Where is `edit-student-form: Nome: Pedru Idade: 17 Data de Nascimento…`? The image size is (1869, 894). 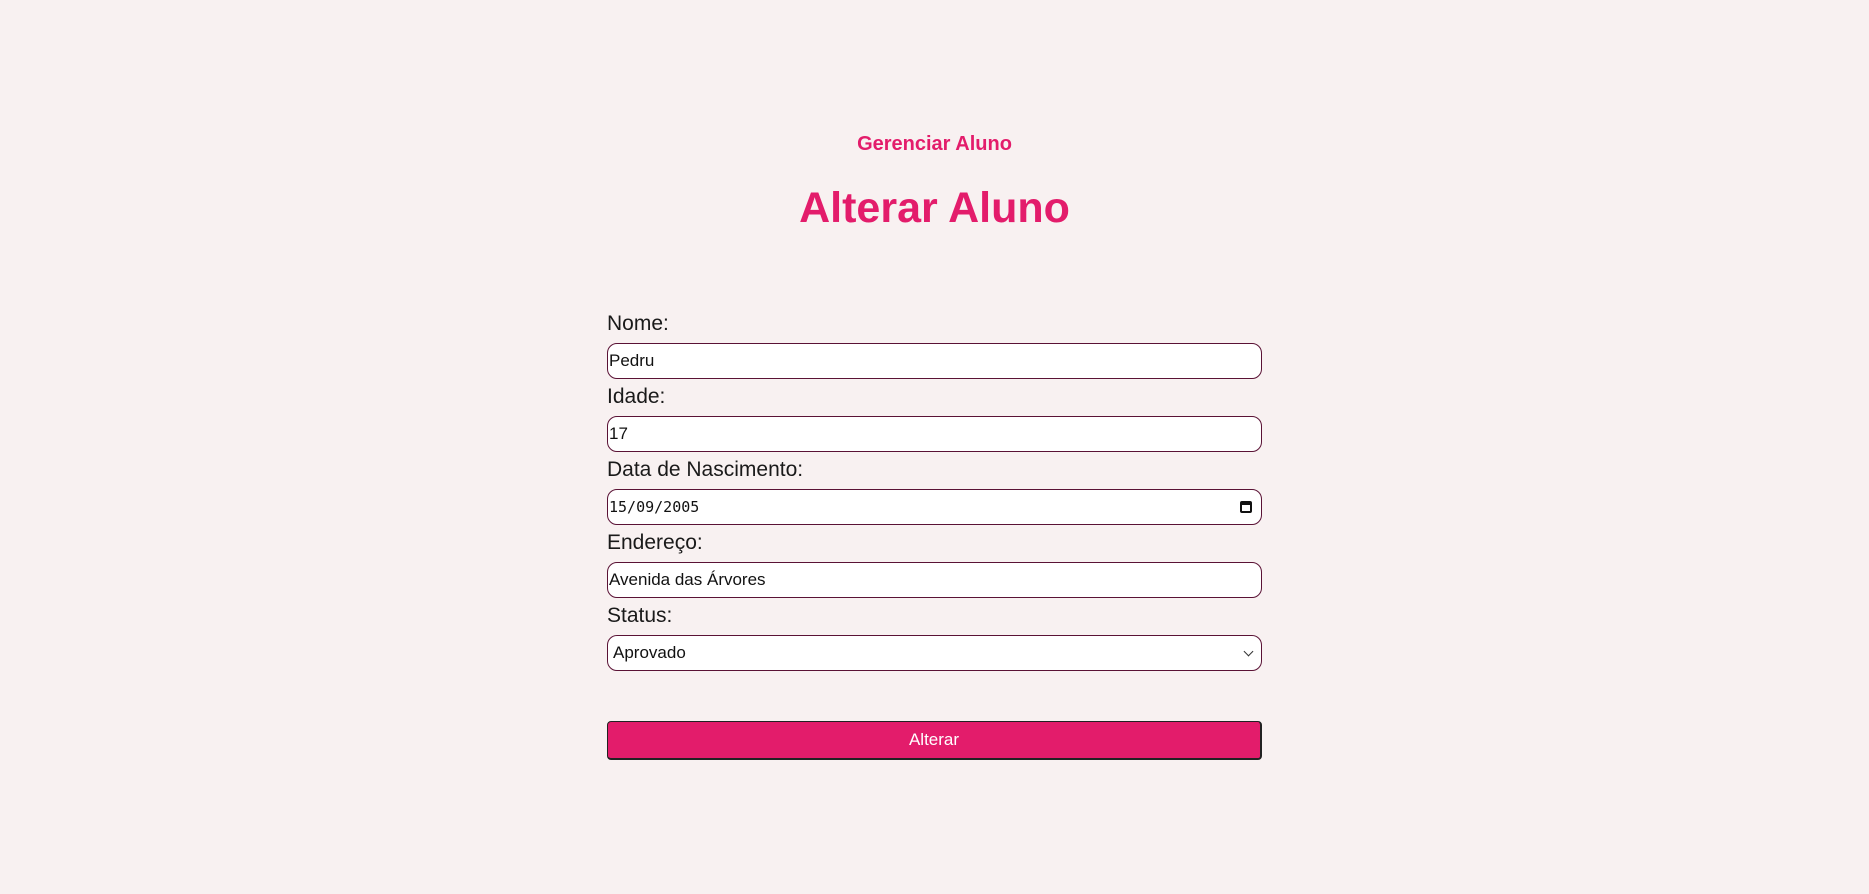 edit-student-form: Nome: Pedru Idade: 17 Data de Nascimento… is located at coordinates (934, 492).